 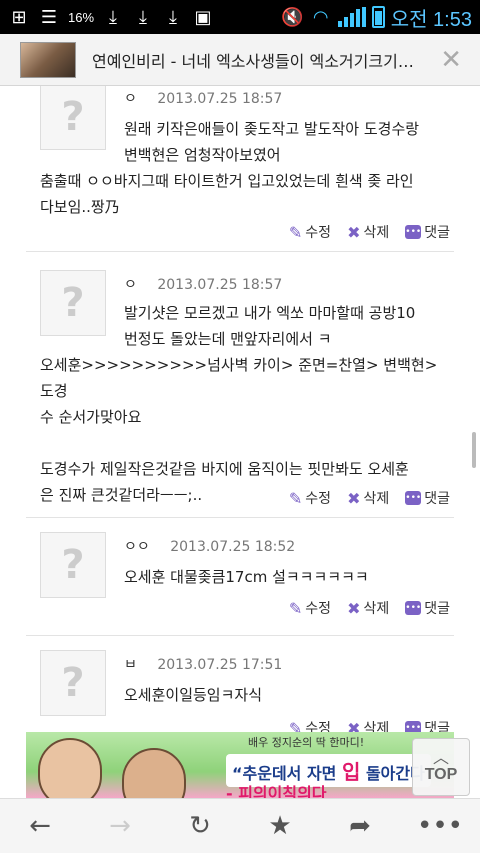 I want to click on image-icon: ▣, so click(x=203, y=17).